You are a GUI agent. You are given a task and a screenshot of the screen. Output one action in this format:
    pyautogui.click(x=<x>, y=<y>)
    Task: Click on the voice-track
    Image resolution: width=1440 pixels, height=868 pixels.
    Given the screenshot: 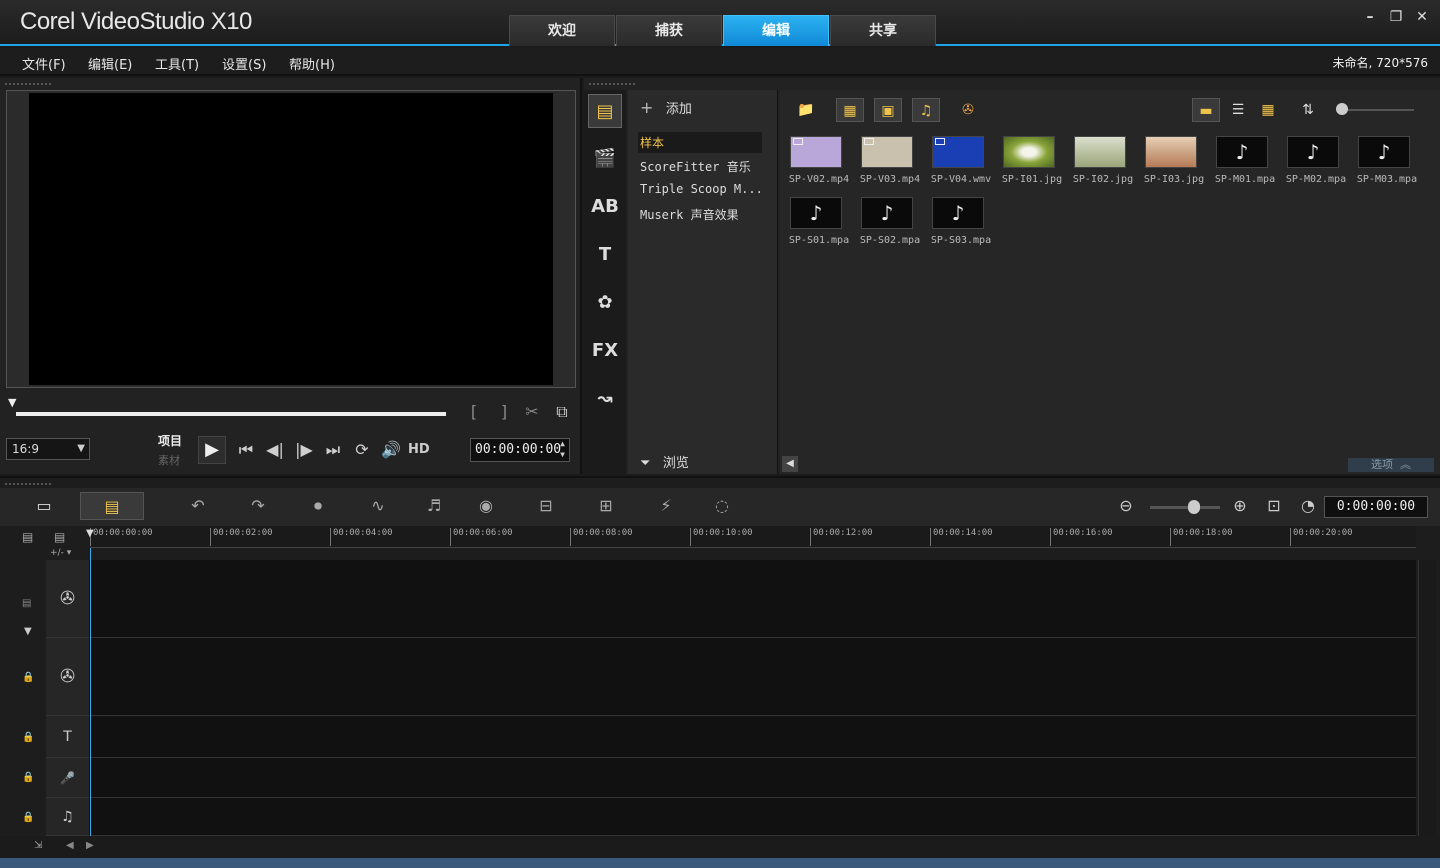 What is the action you would take?
    pyautogui.click(x=753, y=778)
    